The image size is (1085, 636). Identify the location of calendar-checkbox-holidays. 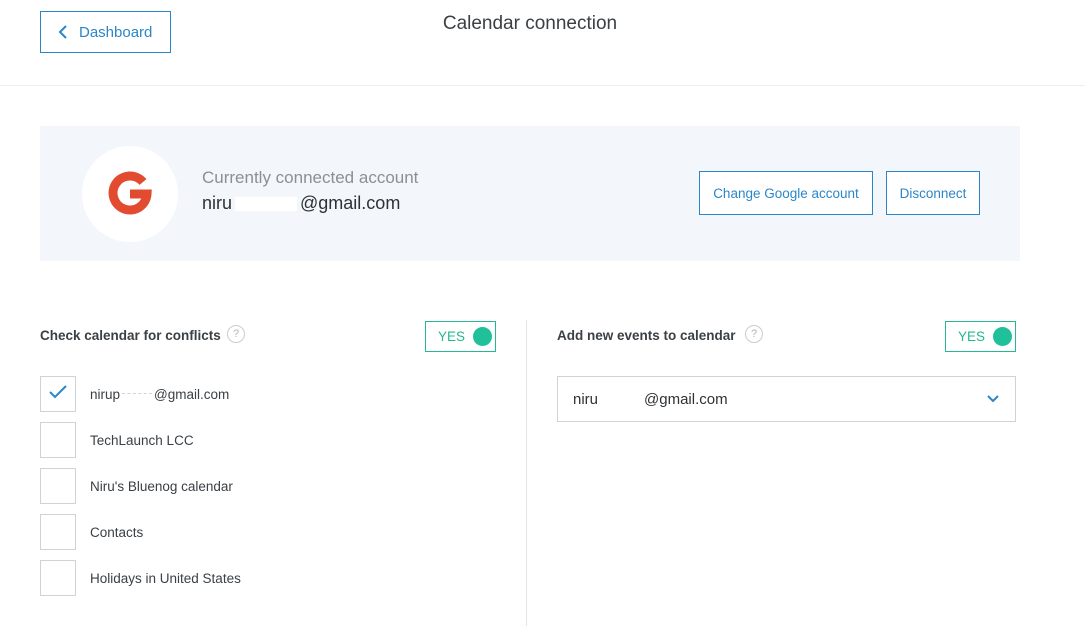
(58, 578).